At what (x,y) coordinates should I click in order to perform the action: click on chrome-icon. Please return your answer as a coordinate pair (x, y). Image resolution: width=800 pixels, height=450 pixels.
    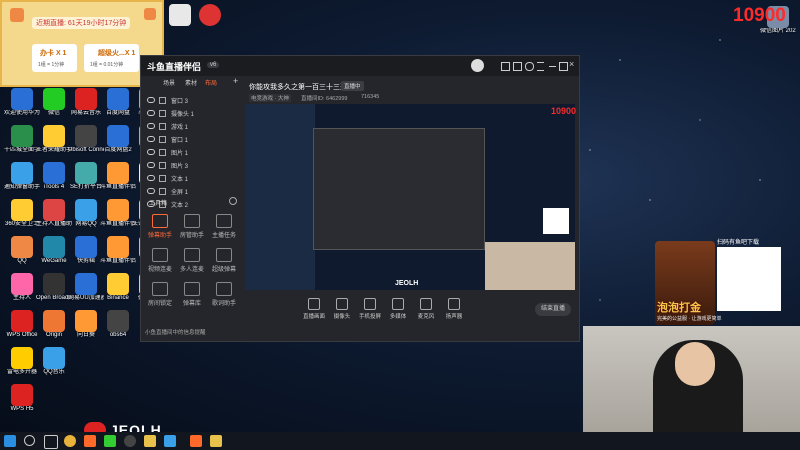
    Looking at the image, I should click on (70, 441).